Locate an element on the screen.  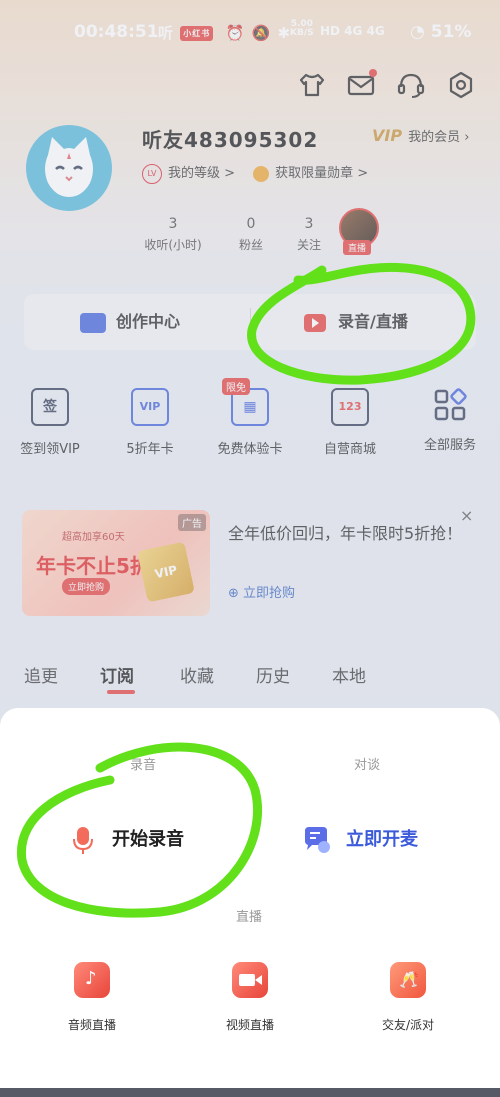
audio-live-icon: ♪ is located at coordinates (92, 980).